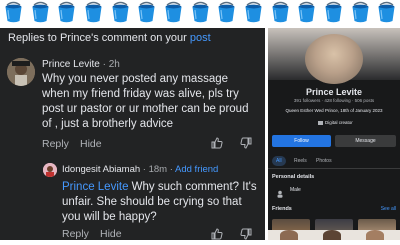 This screenshot has width=400, height=245. I want to click on add-friend-link: Add friend, so click(196, 169).